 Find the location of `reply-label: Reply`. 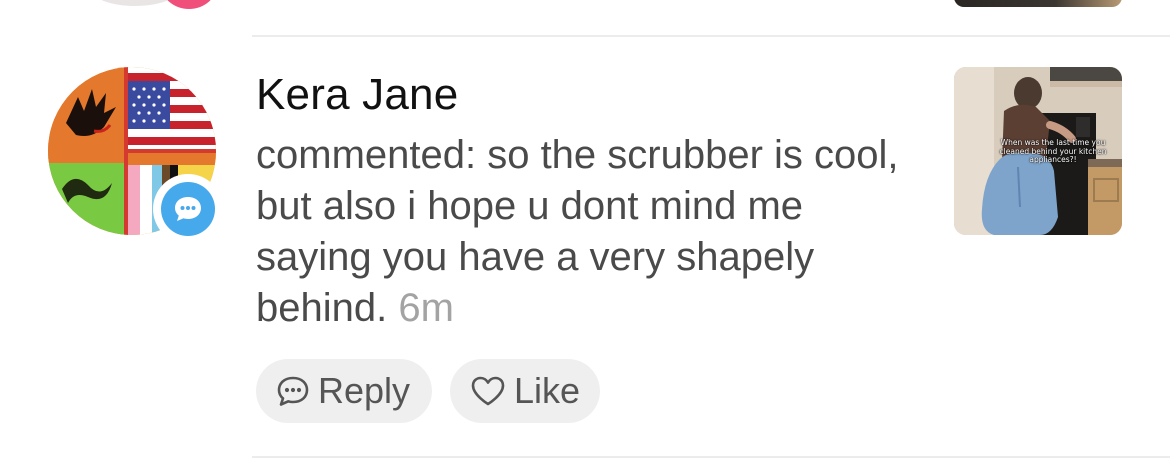

reply-label: Reply is located at coordinates (364, 390).